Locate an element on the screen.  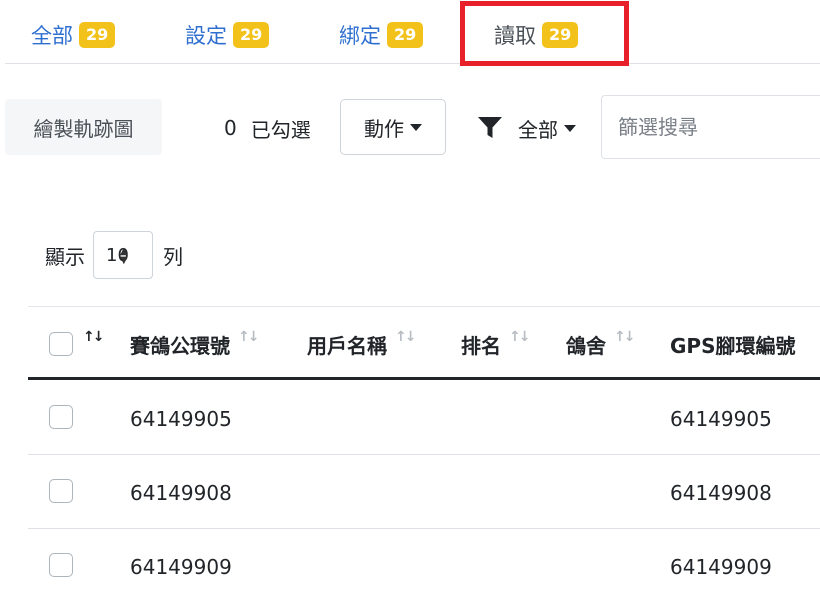
active-tab-highlight-box is located at coordinates (544, 33).